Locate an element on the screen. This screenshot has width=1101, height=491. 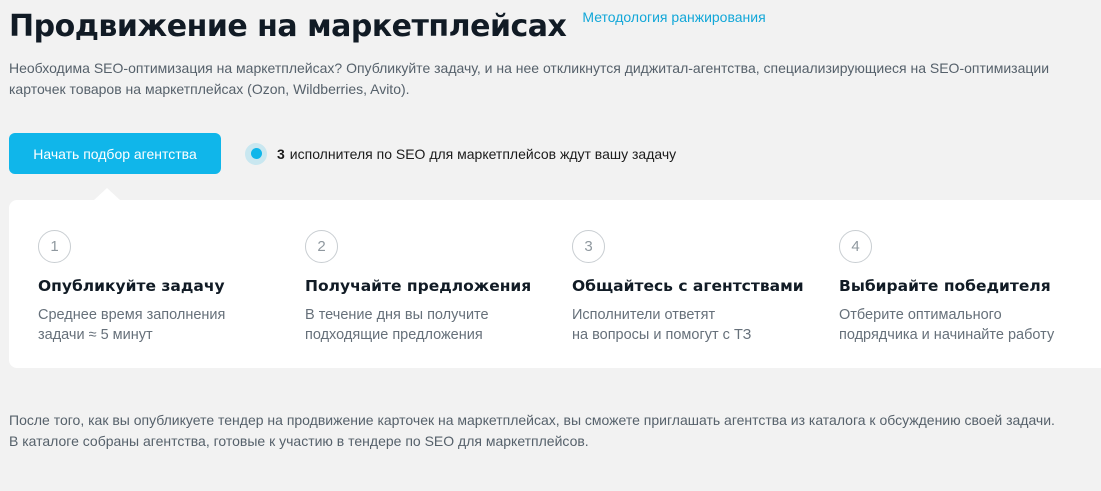
step-description-line: Исполнители ответят is located at coordinates (644, 315).